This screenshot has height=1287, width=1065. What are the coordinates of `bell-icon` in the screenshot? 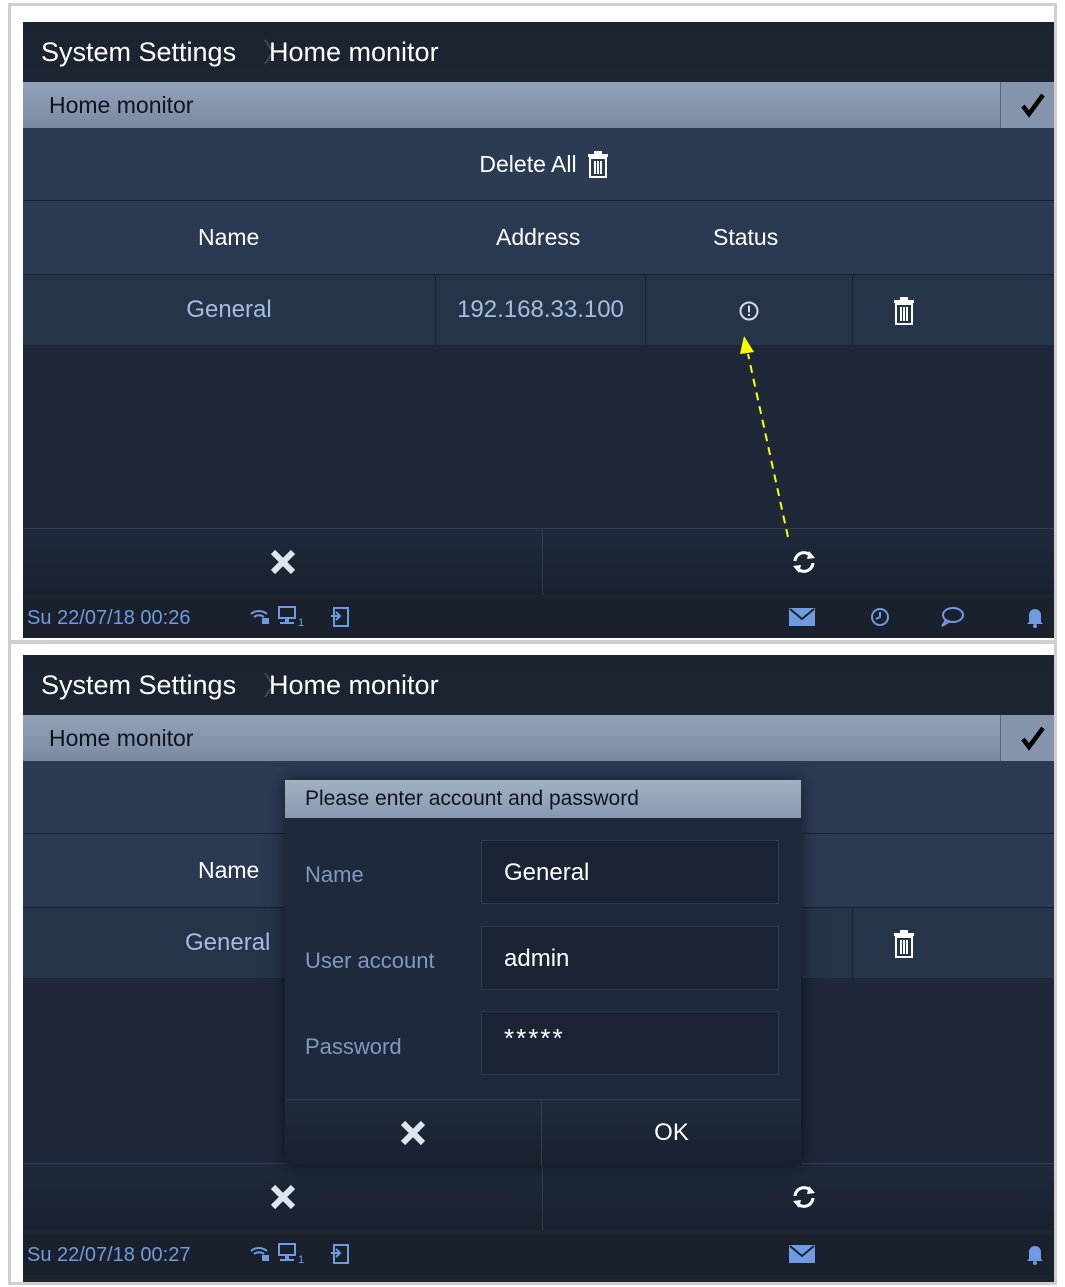 It's located at (1035, 1254).